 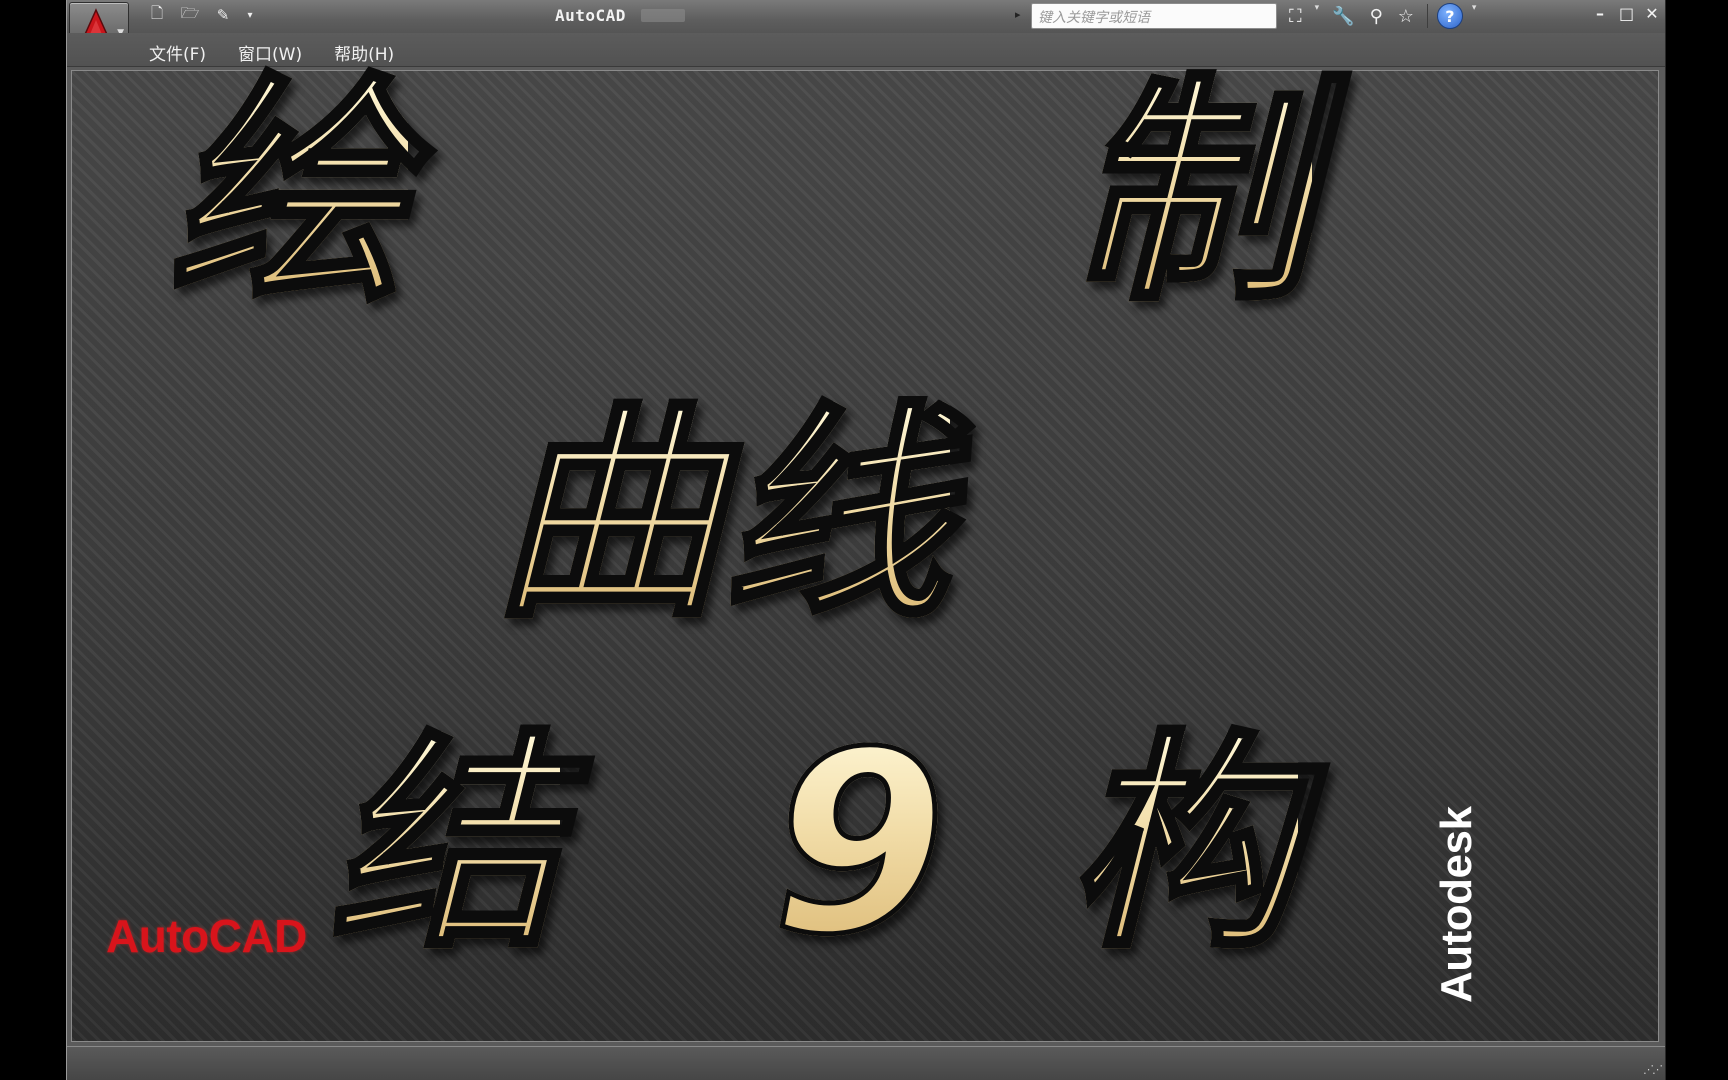 I want to click on help-icon: ?, so click(x=1449, y=16).